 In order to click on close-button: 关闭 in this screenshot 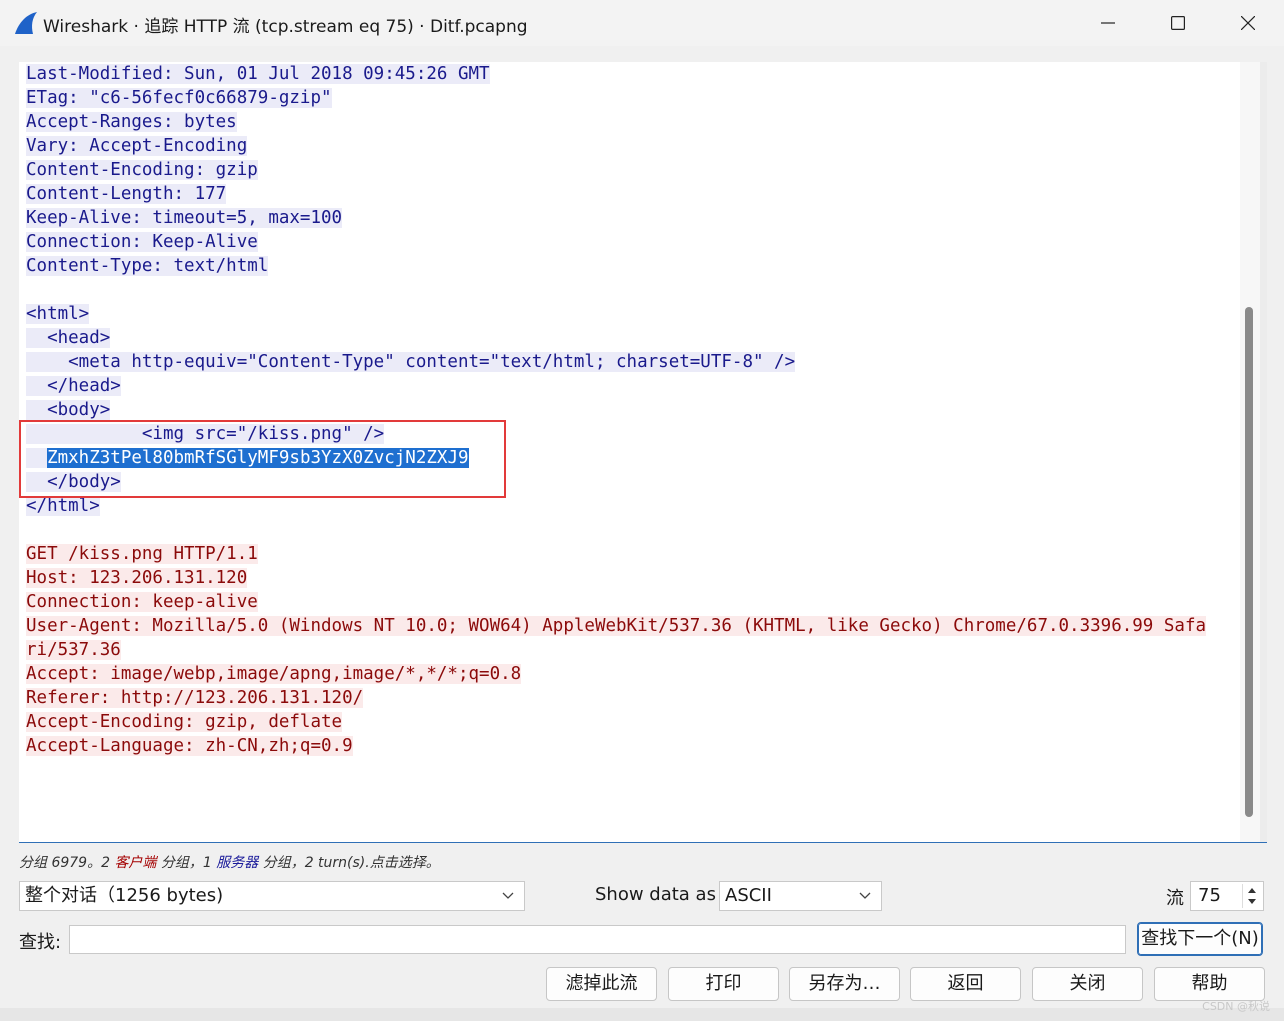, I will do `click(1087, 984)`.